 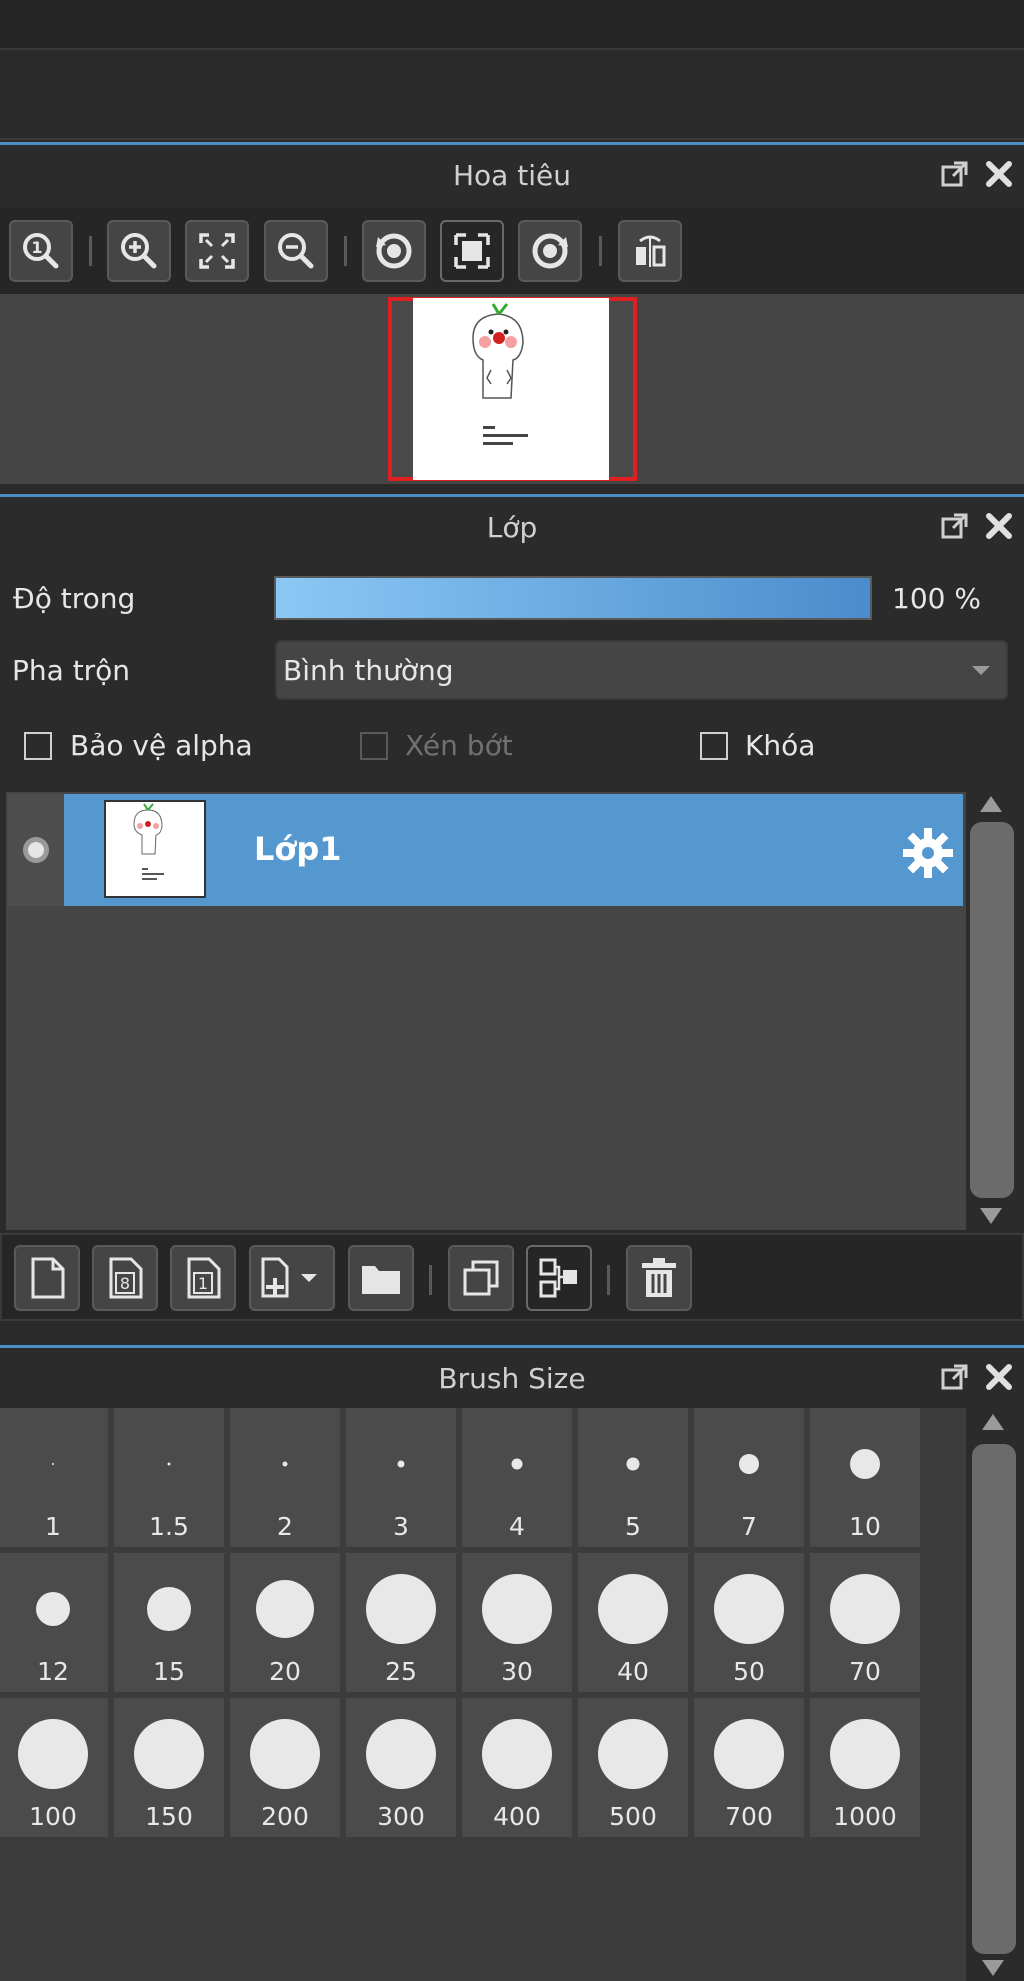 What do you see at coordinates (865, 1767) in the screenshot?
I see `brush-size-cell: 1000` at bounding box center [865, 1767].